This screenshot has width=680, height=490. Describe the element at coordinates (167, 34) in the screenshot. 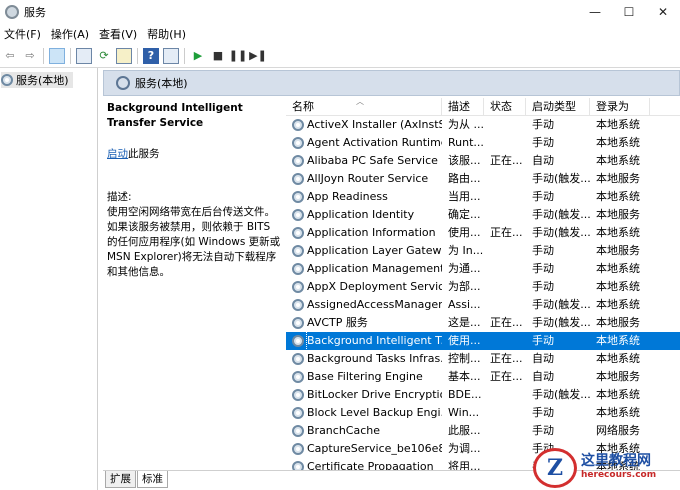

I see `menu-help: 帮助(H)` at that location.